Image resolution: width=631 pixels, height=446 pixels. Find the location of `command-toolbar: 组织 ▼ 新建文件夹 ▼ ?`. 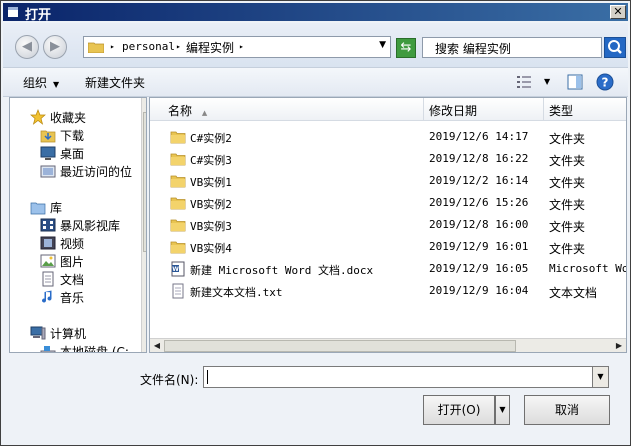

command-toolbar: 组织 ▼ 新建文件夹 ▼ ? is located at coordinates (315, 82).